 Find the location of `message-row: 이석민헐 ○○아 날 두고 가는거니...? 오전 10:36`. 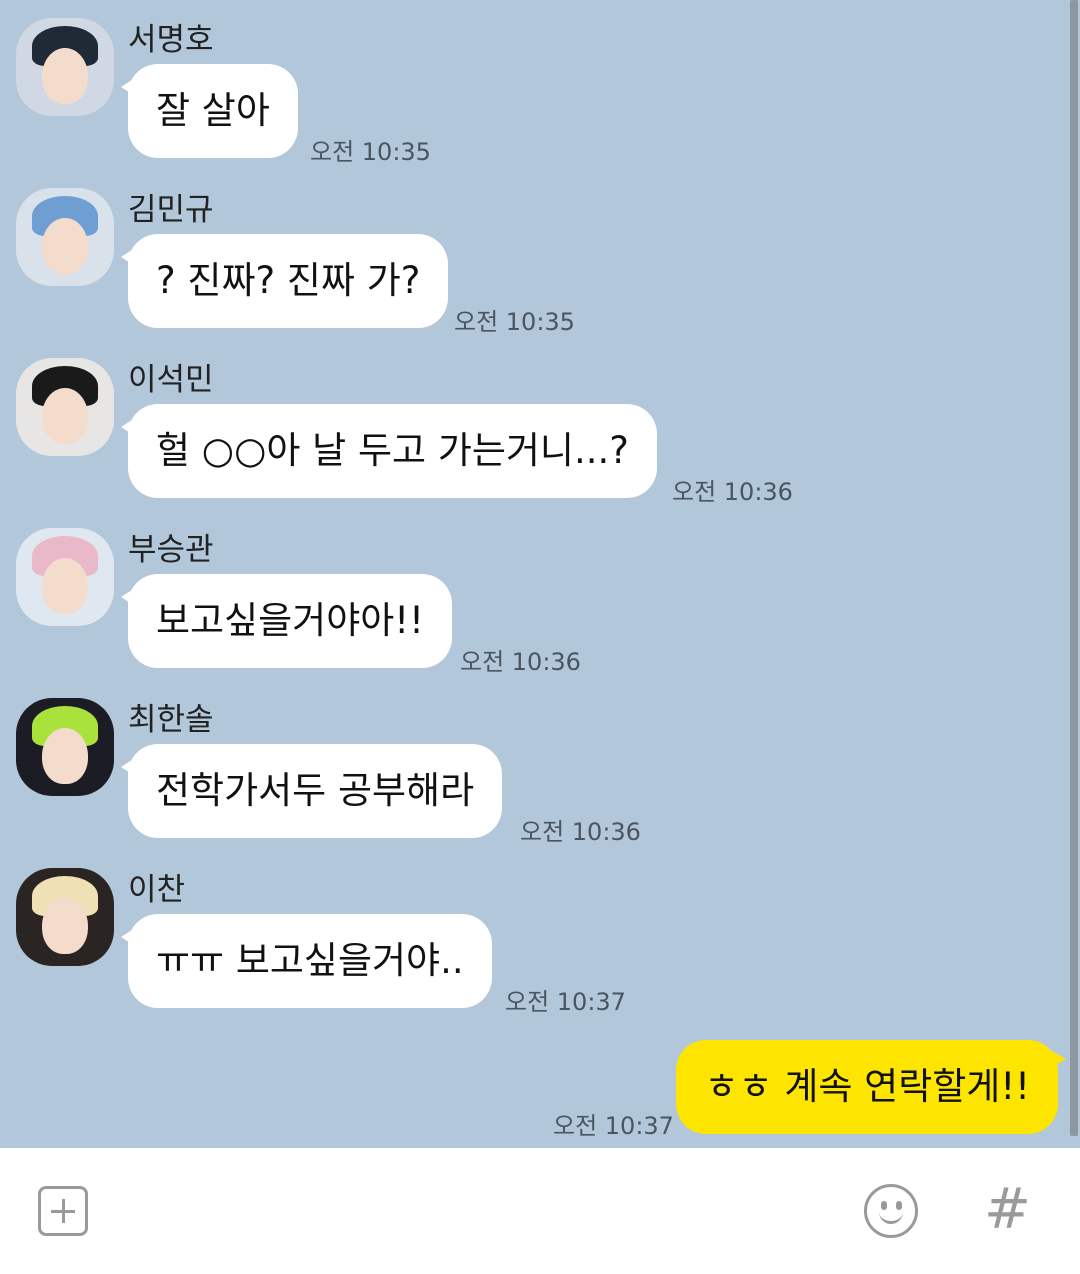

message-row: 이석민헐 ○○아 날 두고 가는거니...? 오전 10:36 is located at coordinates (500, 425).